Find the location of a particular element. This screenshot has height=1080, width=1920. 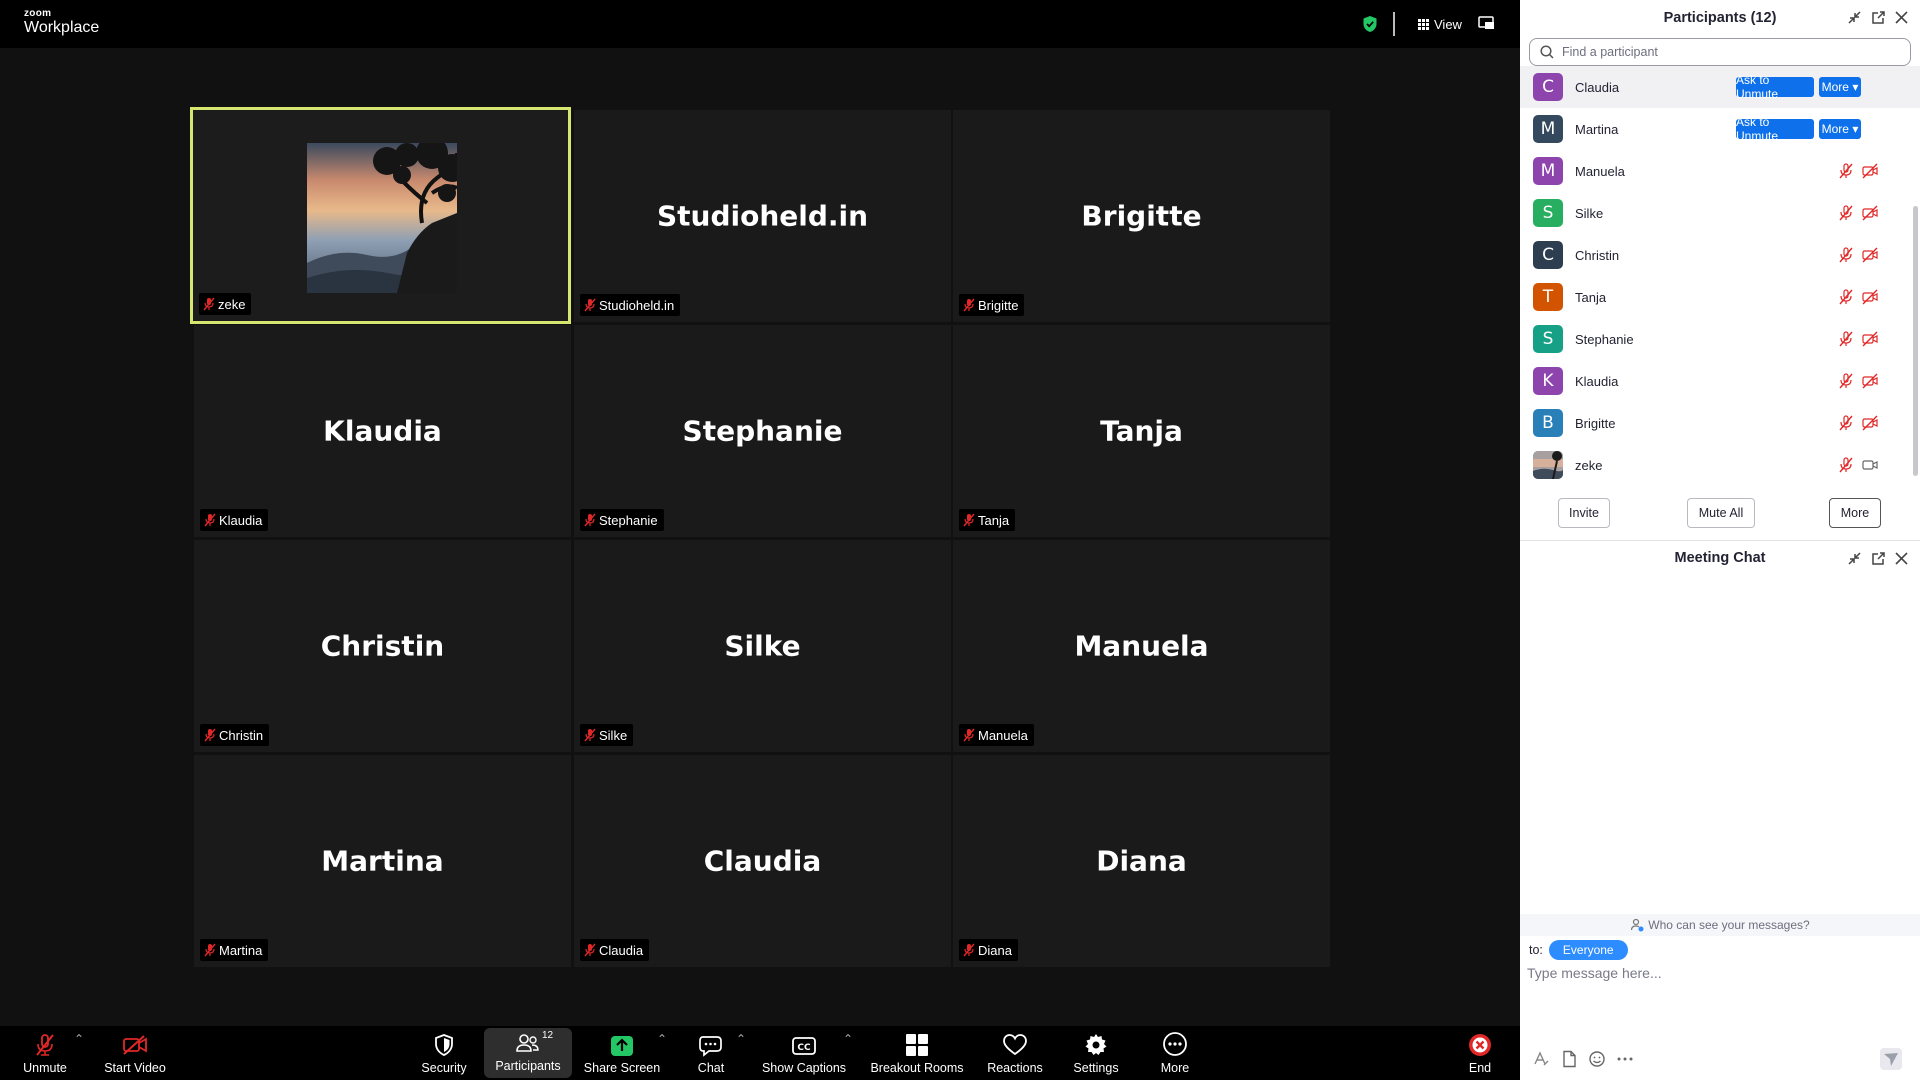

participants-more-button: More is located at coordinates (1855, 513).